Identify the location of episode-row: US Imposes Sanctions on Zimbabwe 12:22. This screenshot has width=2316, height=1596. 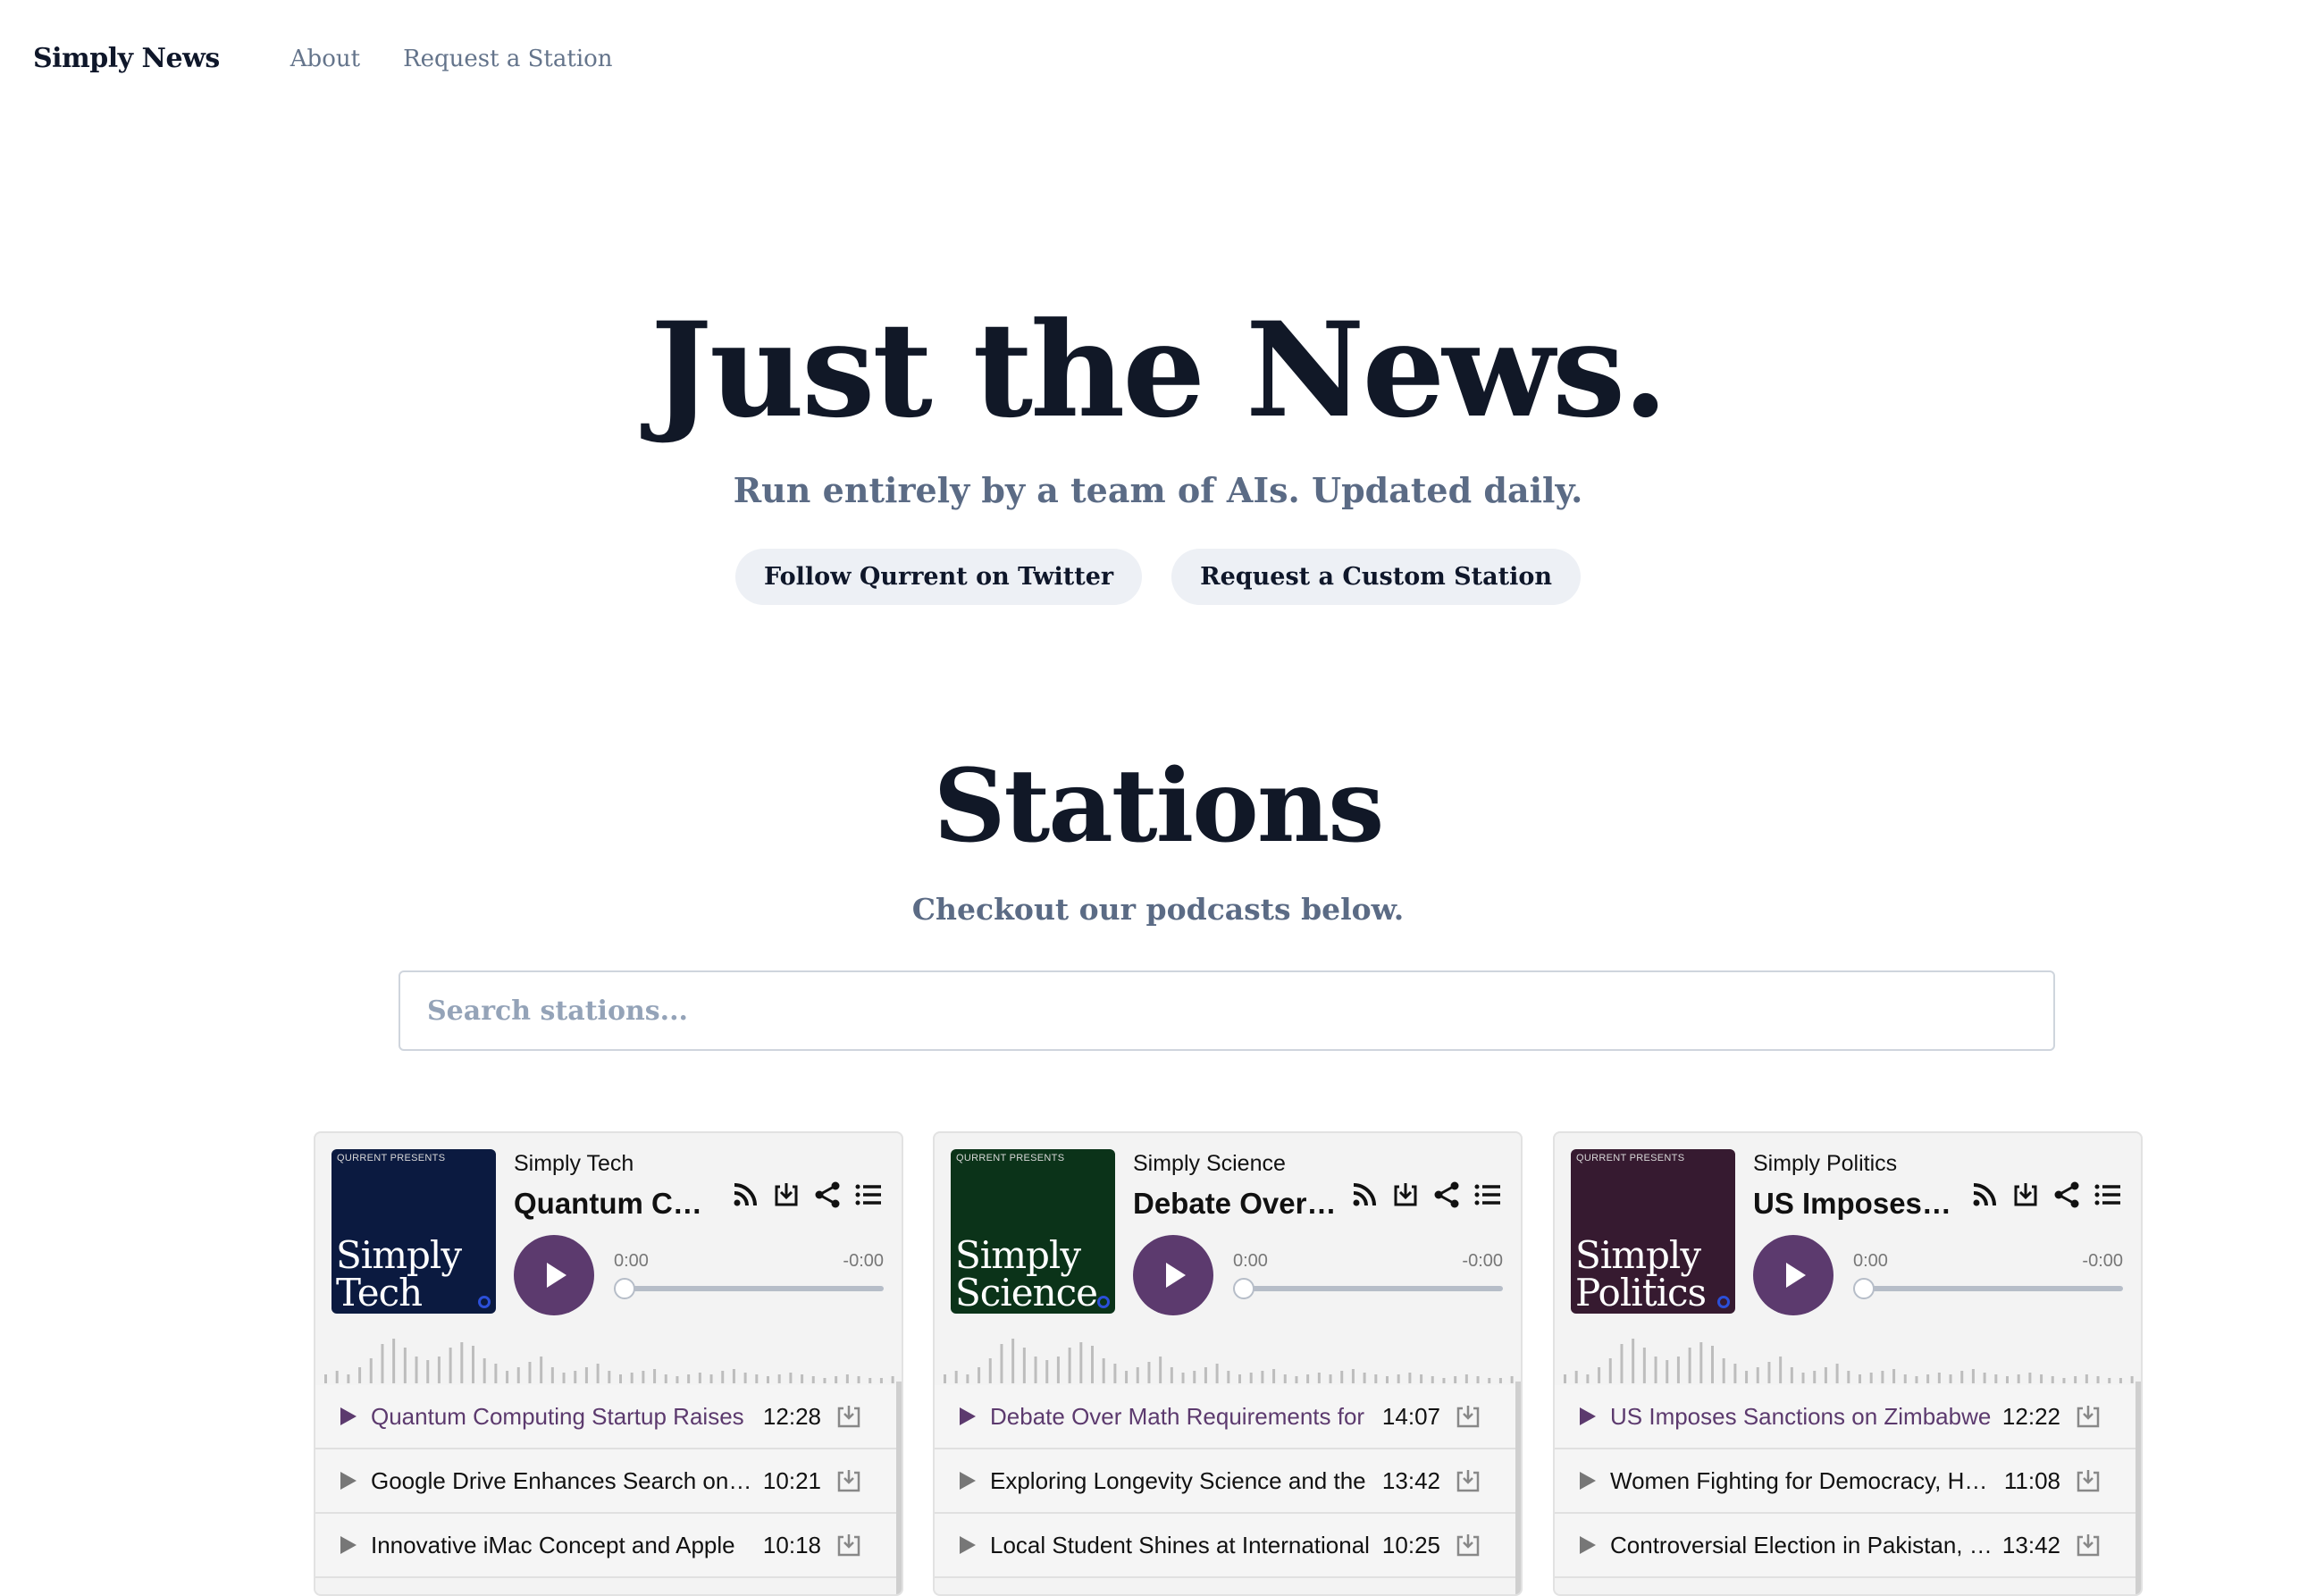
(1845, 1417).